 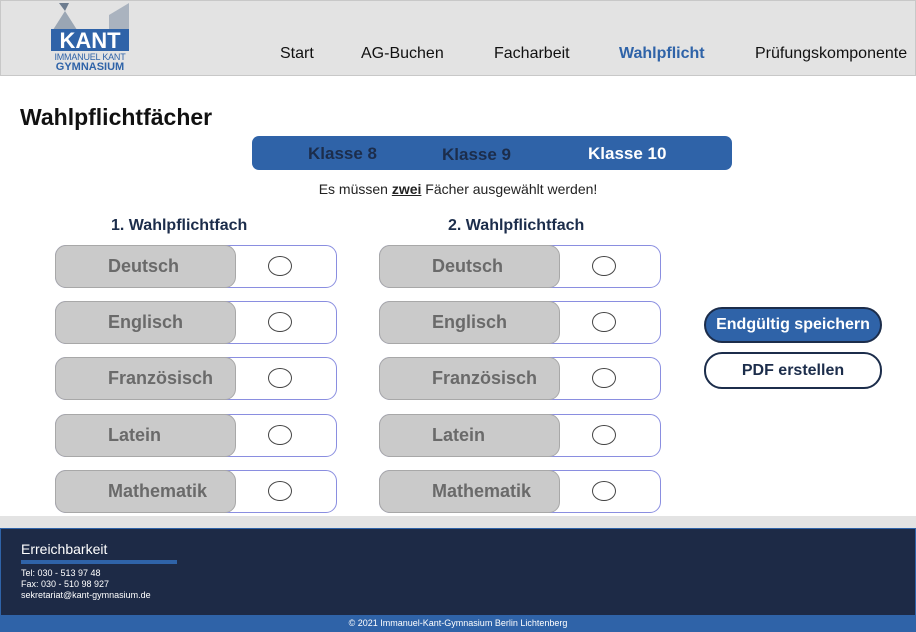 What do you see at coordinates (99, 562) in the screenshot?
I see `footer-underline` at bounding box center [99, 562].